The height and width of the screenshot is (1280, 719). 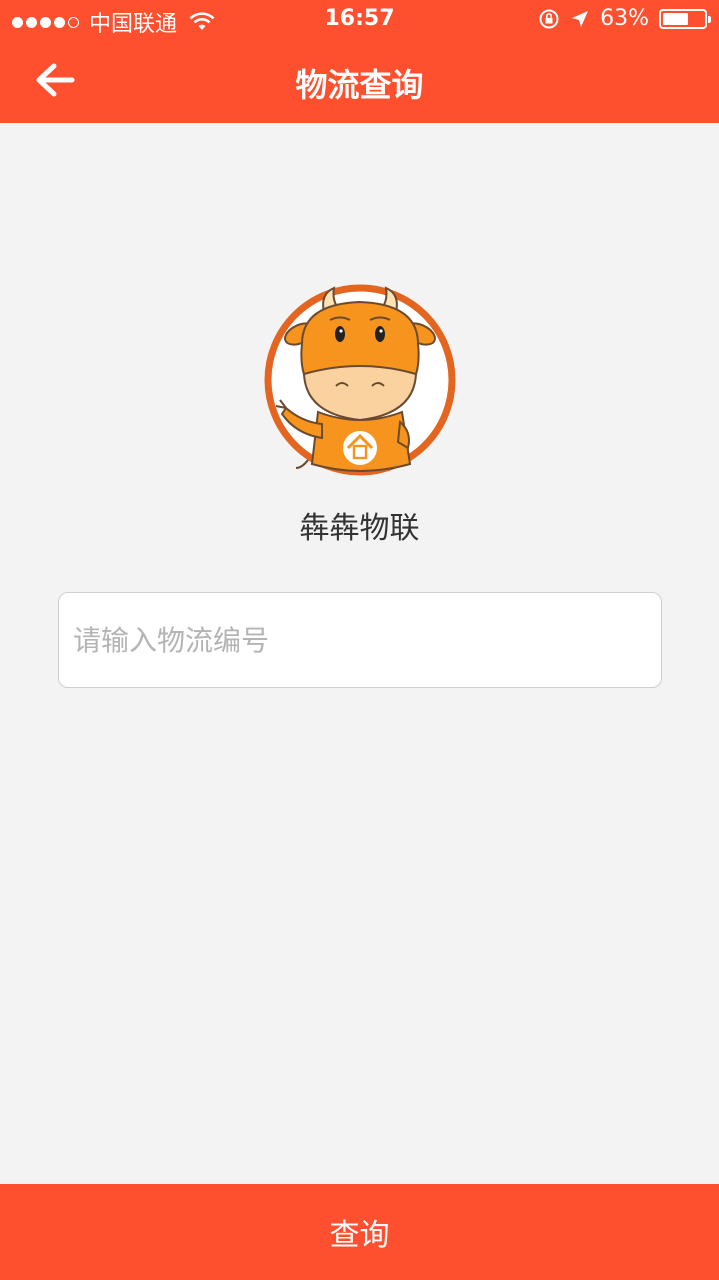 What do you see at coordinates (360, 380) in the screenshot?
I see `cow-mascot-logo` at bounding box center [360, 380].